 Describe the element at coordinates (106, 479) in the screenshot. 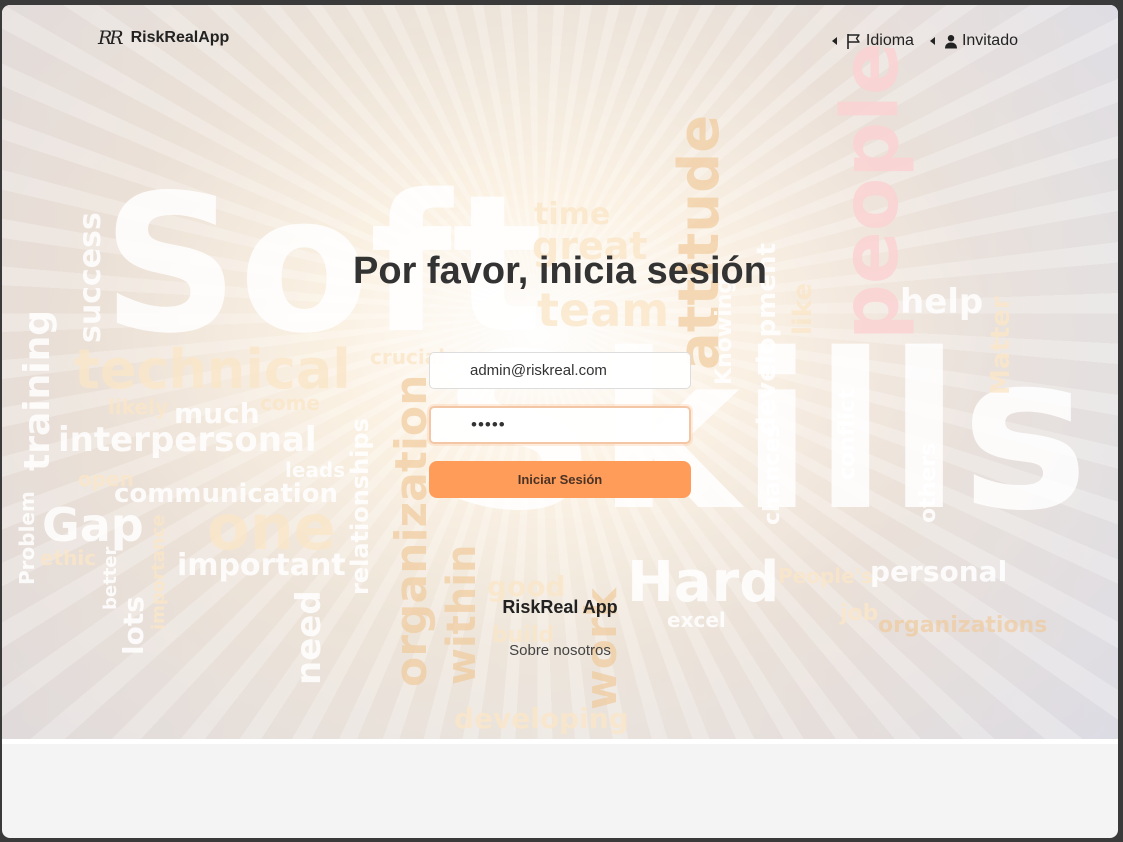

I see `bg-word: open` at that location.